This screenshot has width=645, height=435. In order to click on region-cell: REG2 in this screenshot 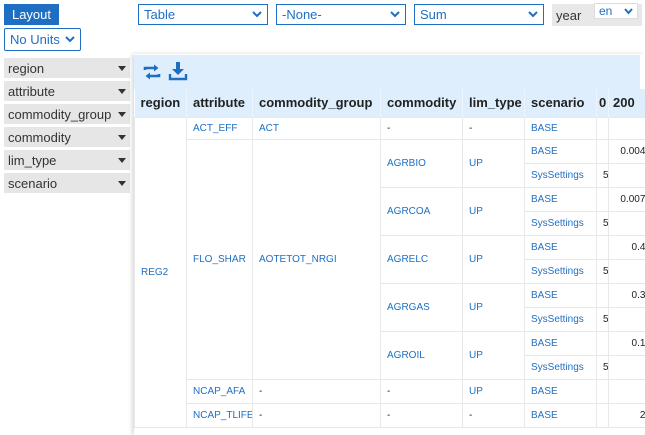, I will do `click(160, 272)`.